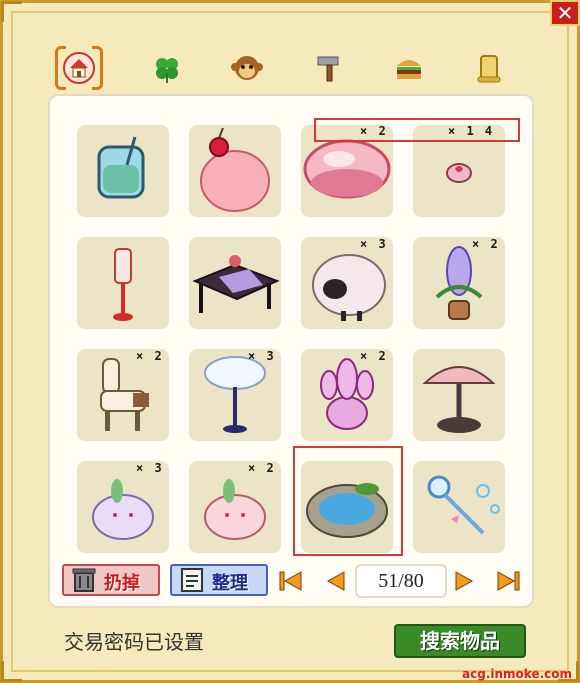  What do you see at coordinates (471, 131) in the screenshot?
I see `item-quantity: × 1 4` at bounding box center [471, 131].